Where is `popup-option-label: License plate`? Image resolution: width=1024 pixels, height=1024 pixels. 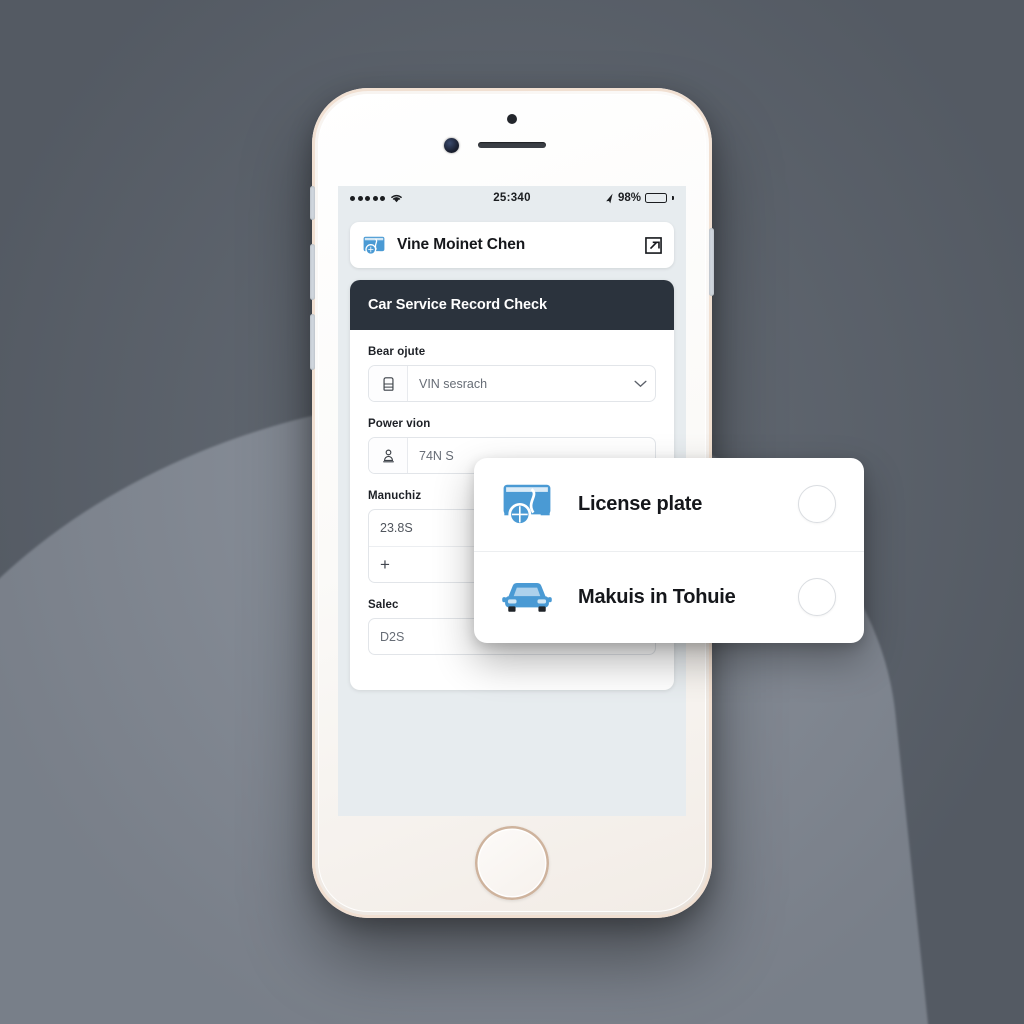
popup-option-label: License plate is located at coordinates (640, 503).